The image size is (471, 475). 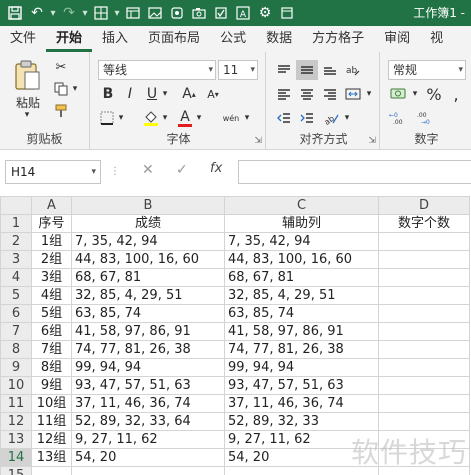 What do you see at coordinates (436, 40) in the screenshot?
I see `tab-view: 视` at bounding box center [436, 40].